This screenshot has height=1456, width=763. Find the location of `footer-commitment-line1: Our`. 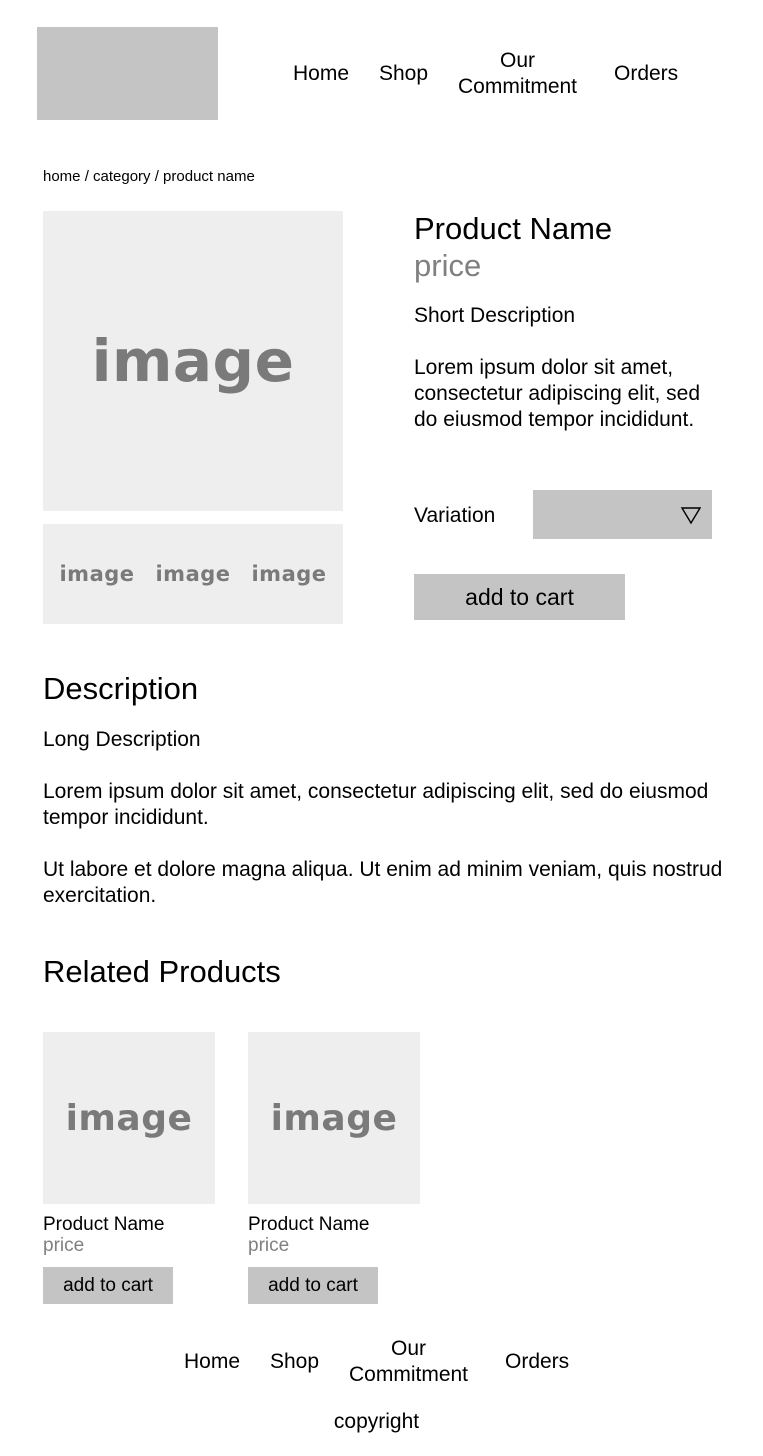

footer-commitment-line1: Our is located at coordinates (409, 1348).